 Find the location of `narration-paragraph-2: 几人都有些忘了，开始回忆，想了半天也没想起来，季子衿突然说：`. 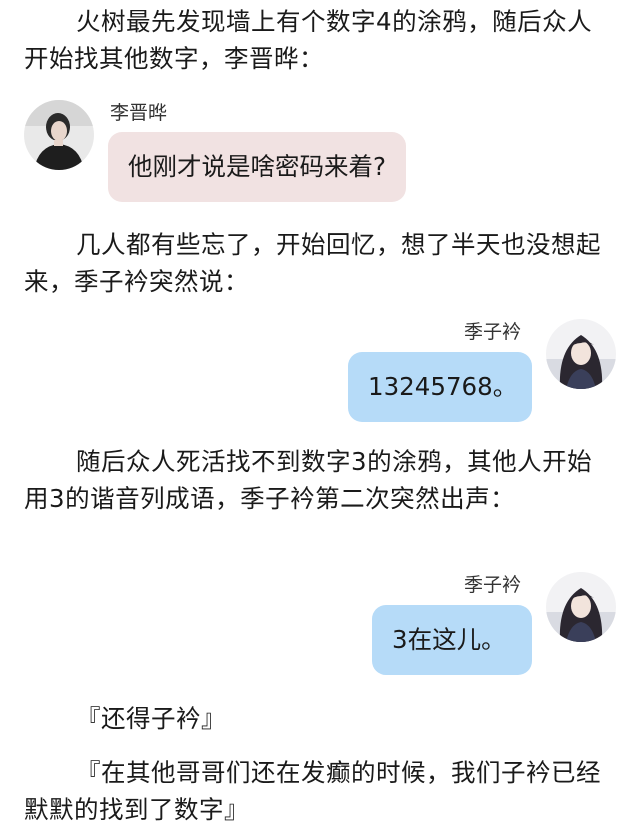

narration-paragraph-2: 几人都有些忘了，开始回忆，想了半天也没想起来，季子衿突然说： is located at coordinates (312, 263).